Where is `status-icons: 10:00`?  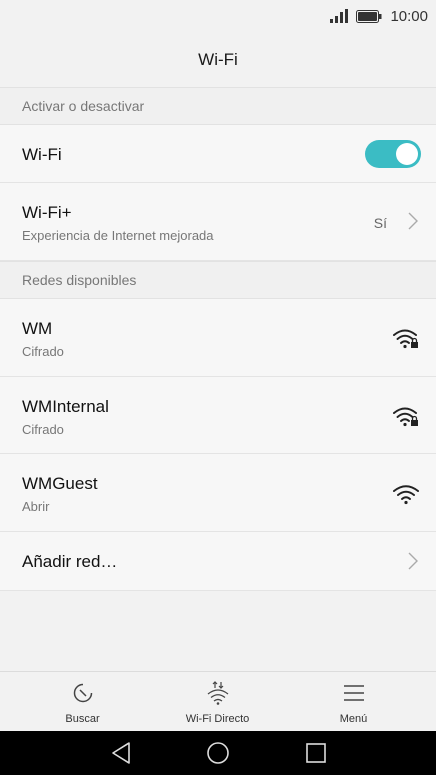
status-icons: 10:00 is located at coordinates (379, 16).